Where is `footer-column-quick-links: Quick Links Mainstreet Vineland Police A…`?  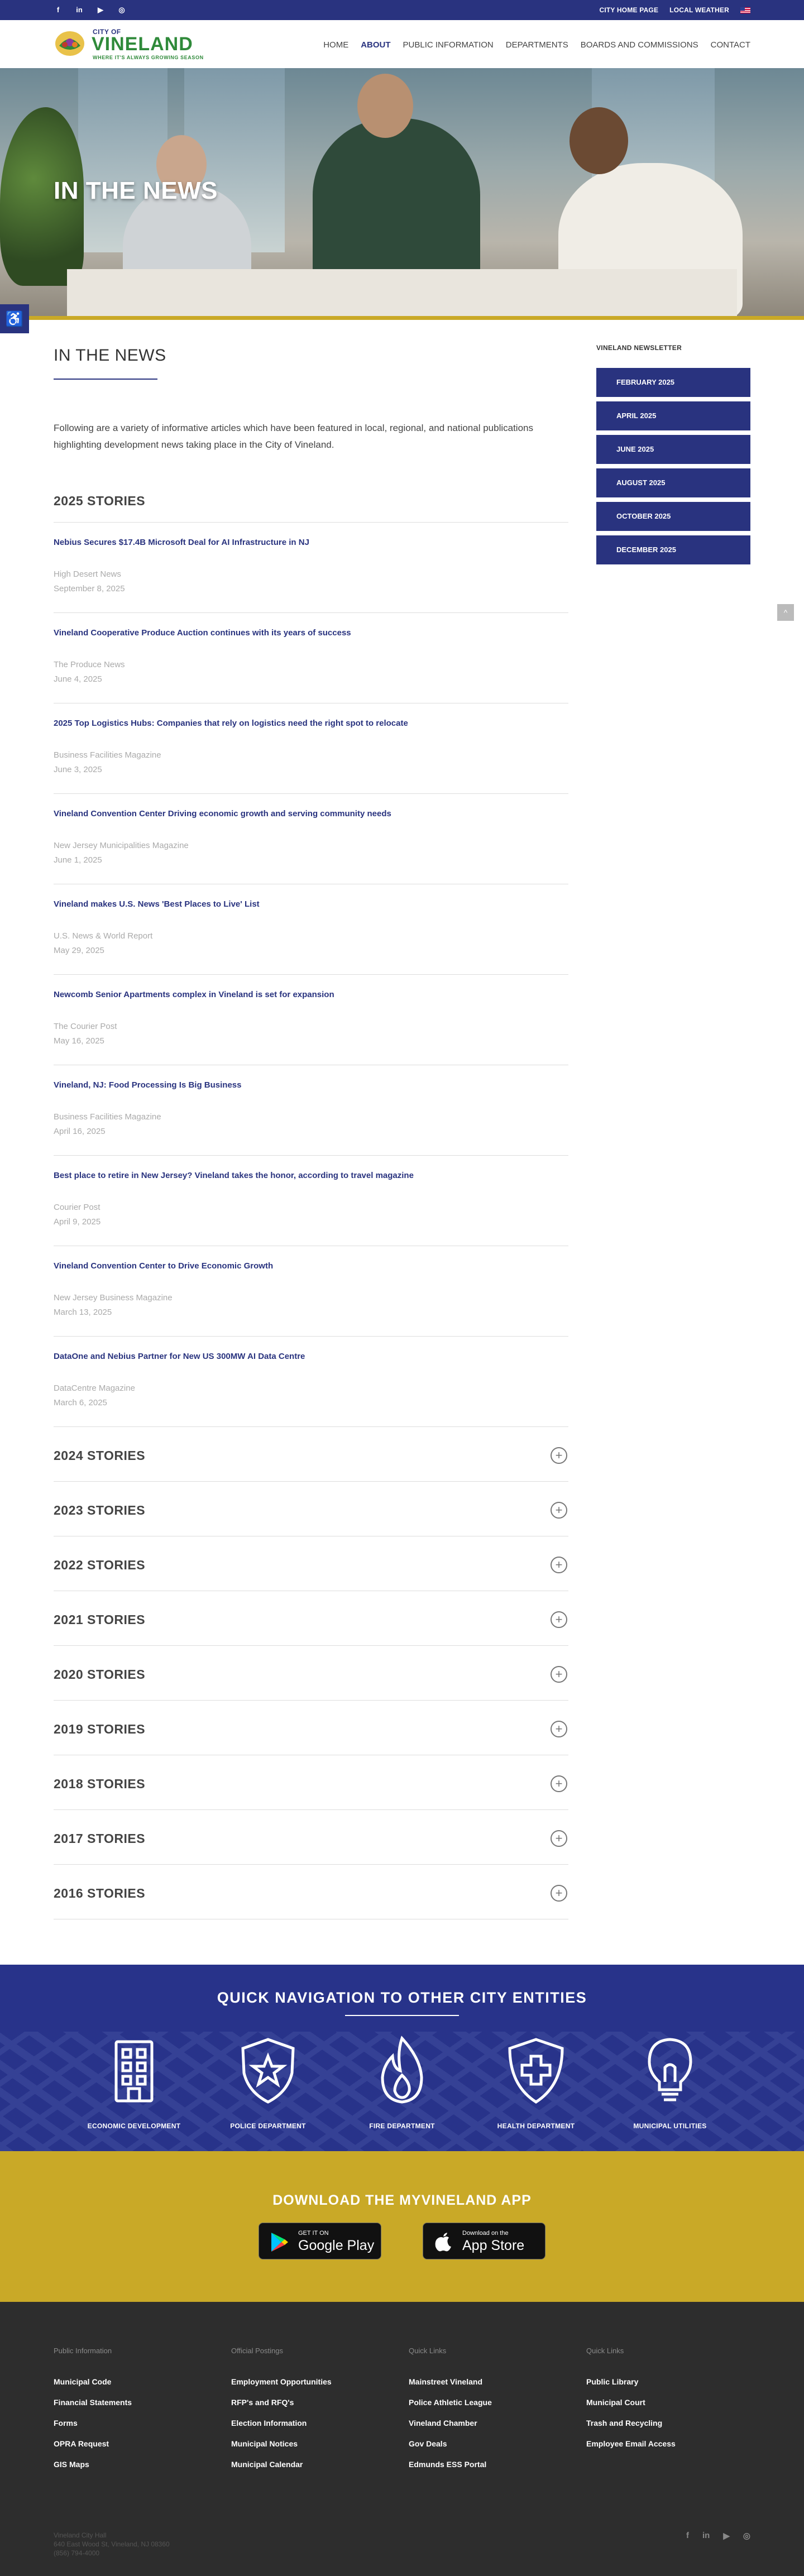
footer-column-quick-links: Quick Links Mainstreet Vineland Police A… is located at coordinates (493, 2414).